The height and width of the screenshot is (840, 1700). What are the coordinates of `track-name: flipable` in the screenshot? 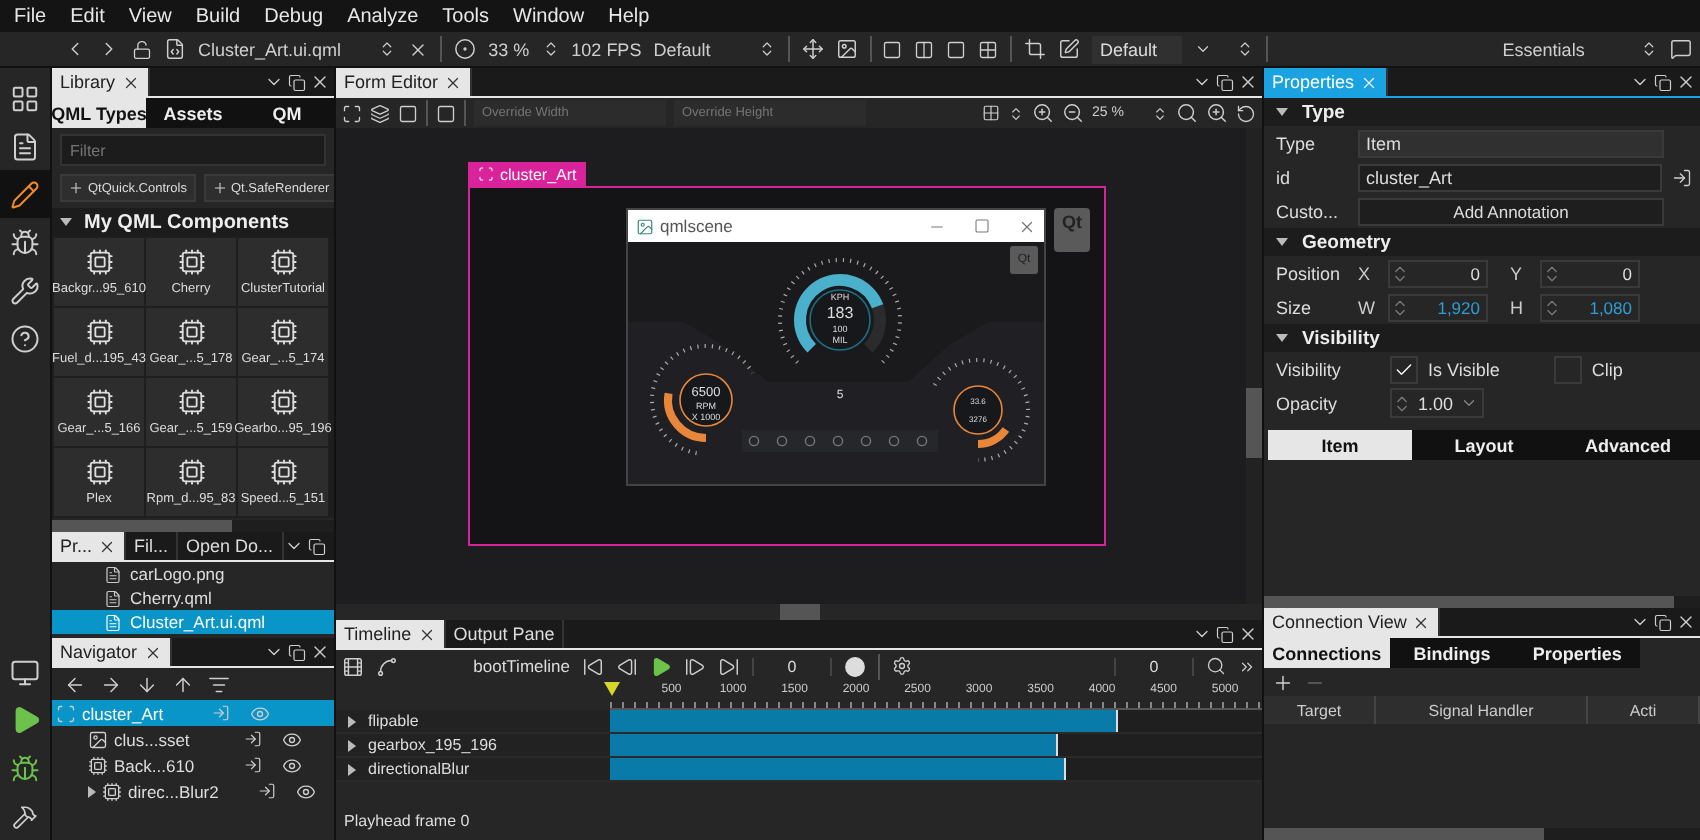 It's located at (473, 722).